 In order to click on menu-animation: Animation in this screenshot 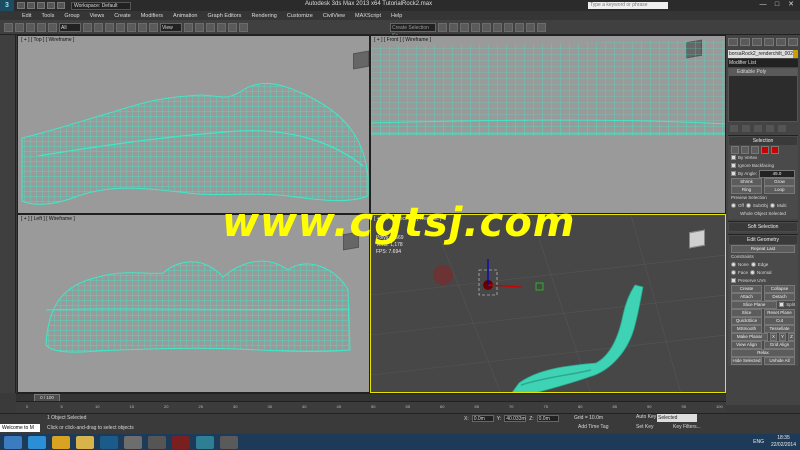, I will do `click(185, 16)`.